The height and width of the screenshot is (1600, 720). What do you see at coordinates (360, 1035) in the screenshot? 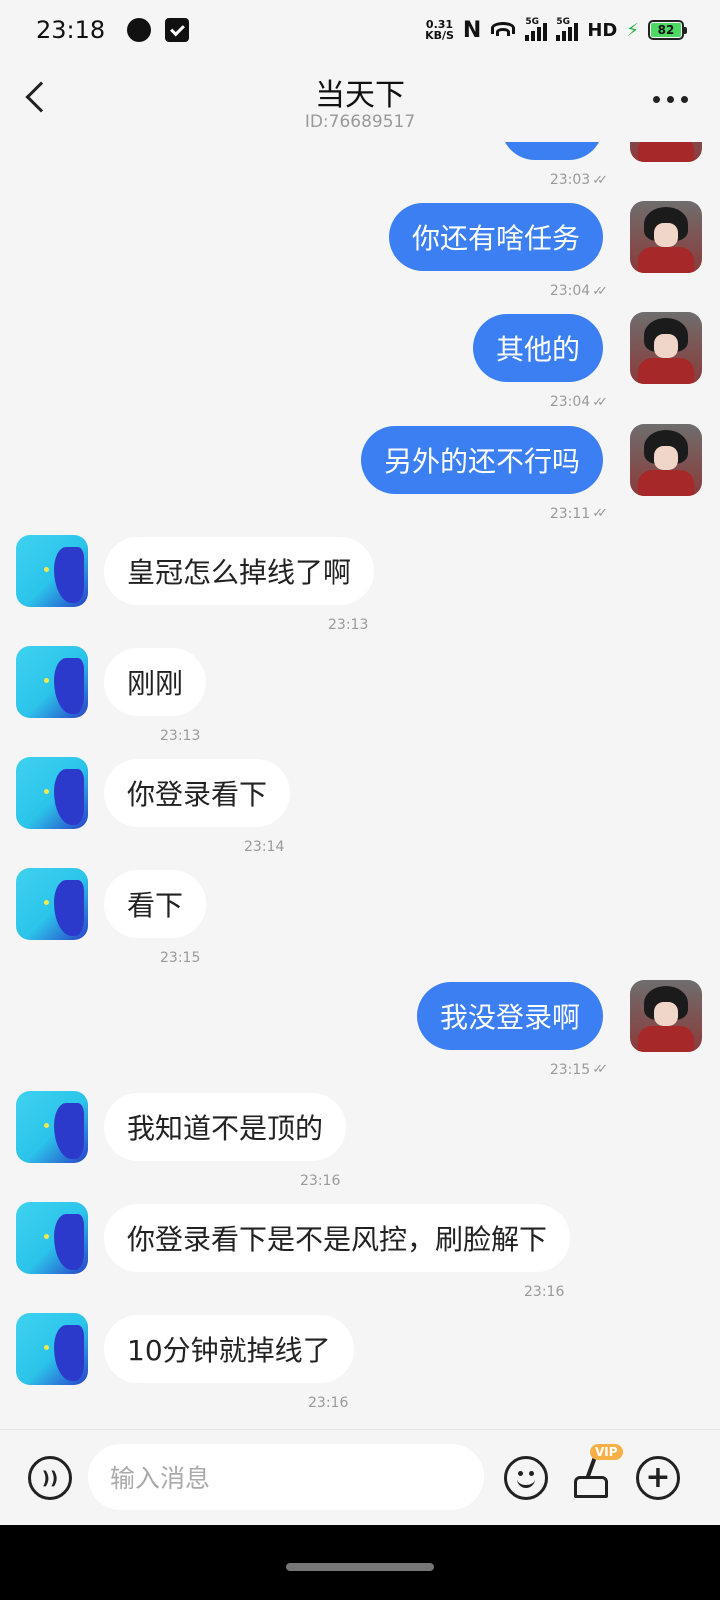
I see `message-row: 我没登录啊 23:15 ✓✓` at bounding box center [360, 1035].